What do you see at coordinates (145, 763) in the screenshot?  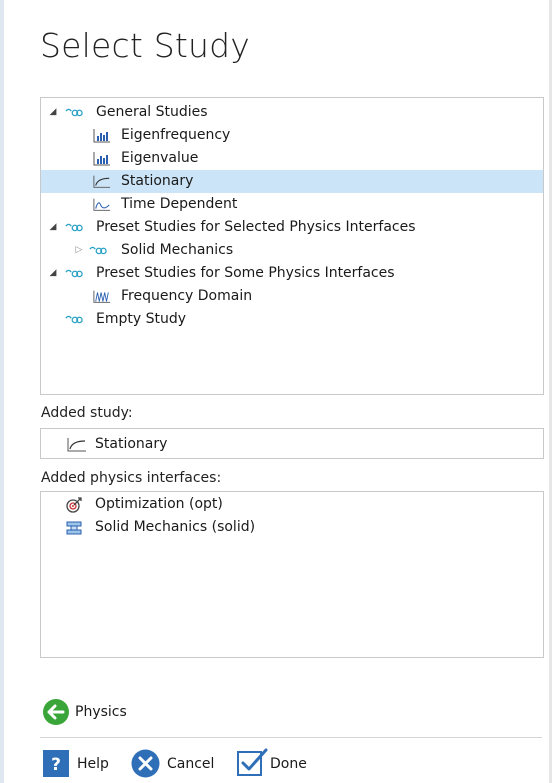 I see `cancel-icon` at bounding box center [145, 763].